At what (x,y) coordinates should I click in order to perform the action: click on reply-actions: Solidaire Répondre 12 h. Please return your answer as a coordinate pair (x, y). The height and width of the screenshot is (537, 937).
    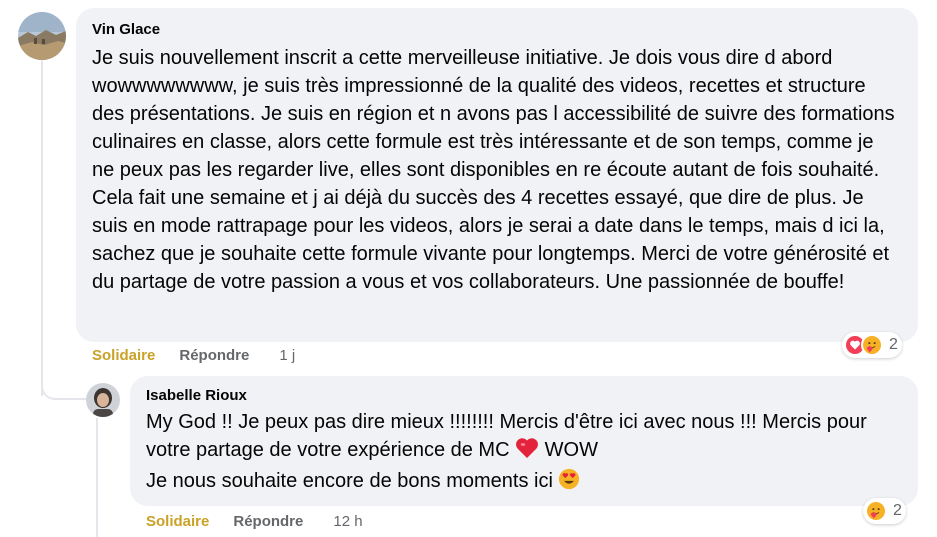
    Looking at the image, I should click on (254, 521).